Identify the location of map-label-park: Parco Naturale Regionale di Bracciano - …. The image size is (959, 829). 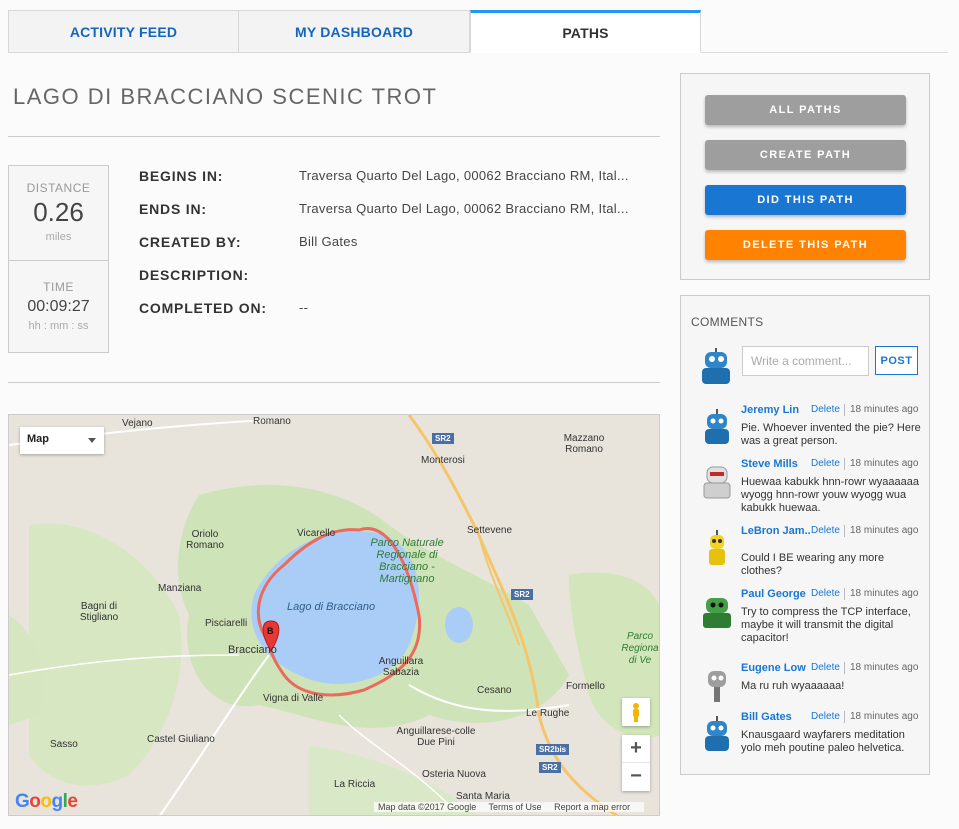
(407, 561).